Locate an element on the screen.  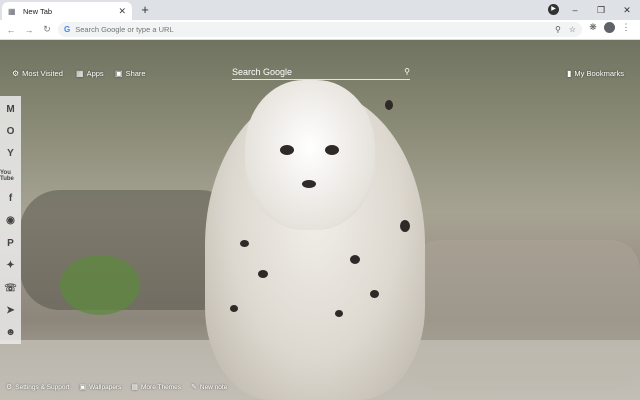
telegram-icon: ➤ is located at coordinates (10, 310).